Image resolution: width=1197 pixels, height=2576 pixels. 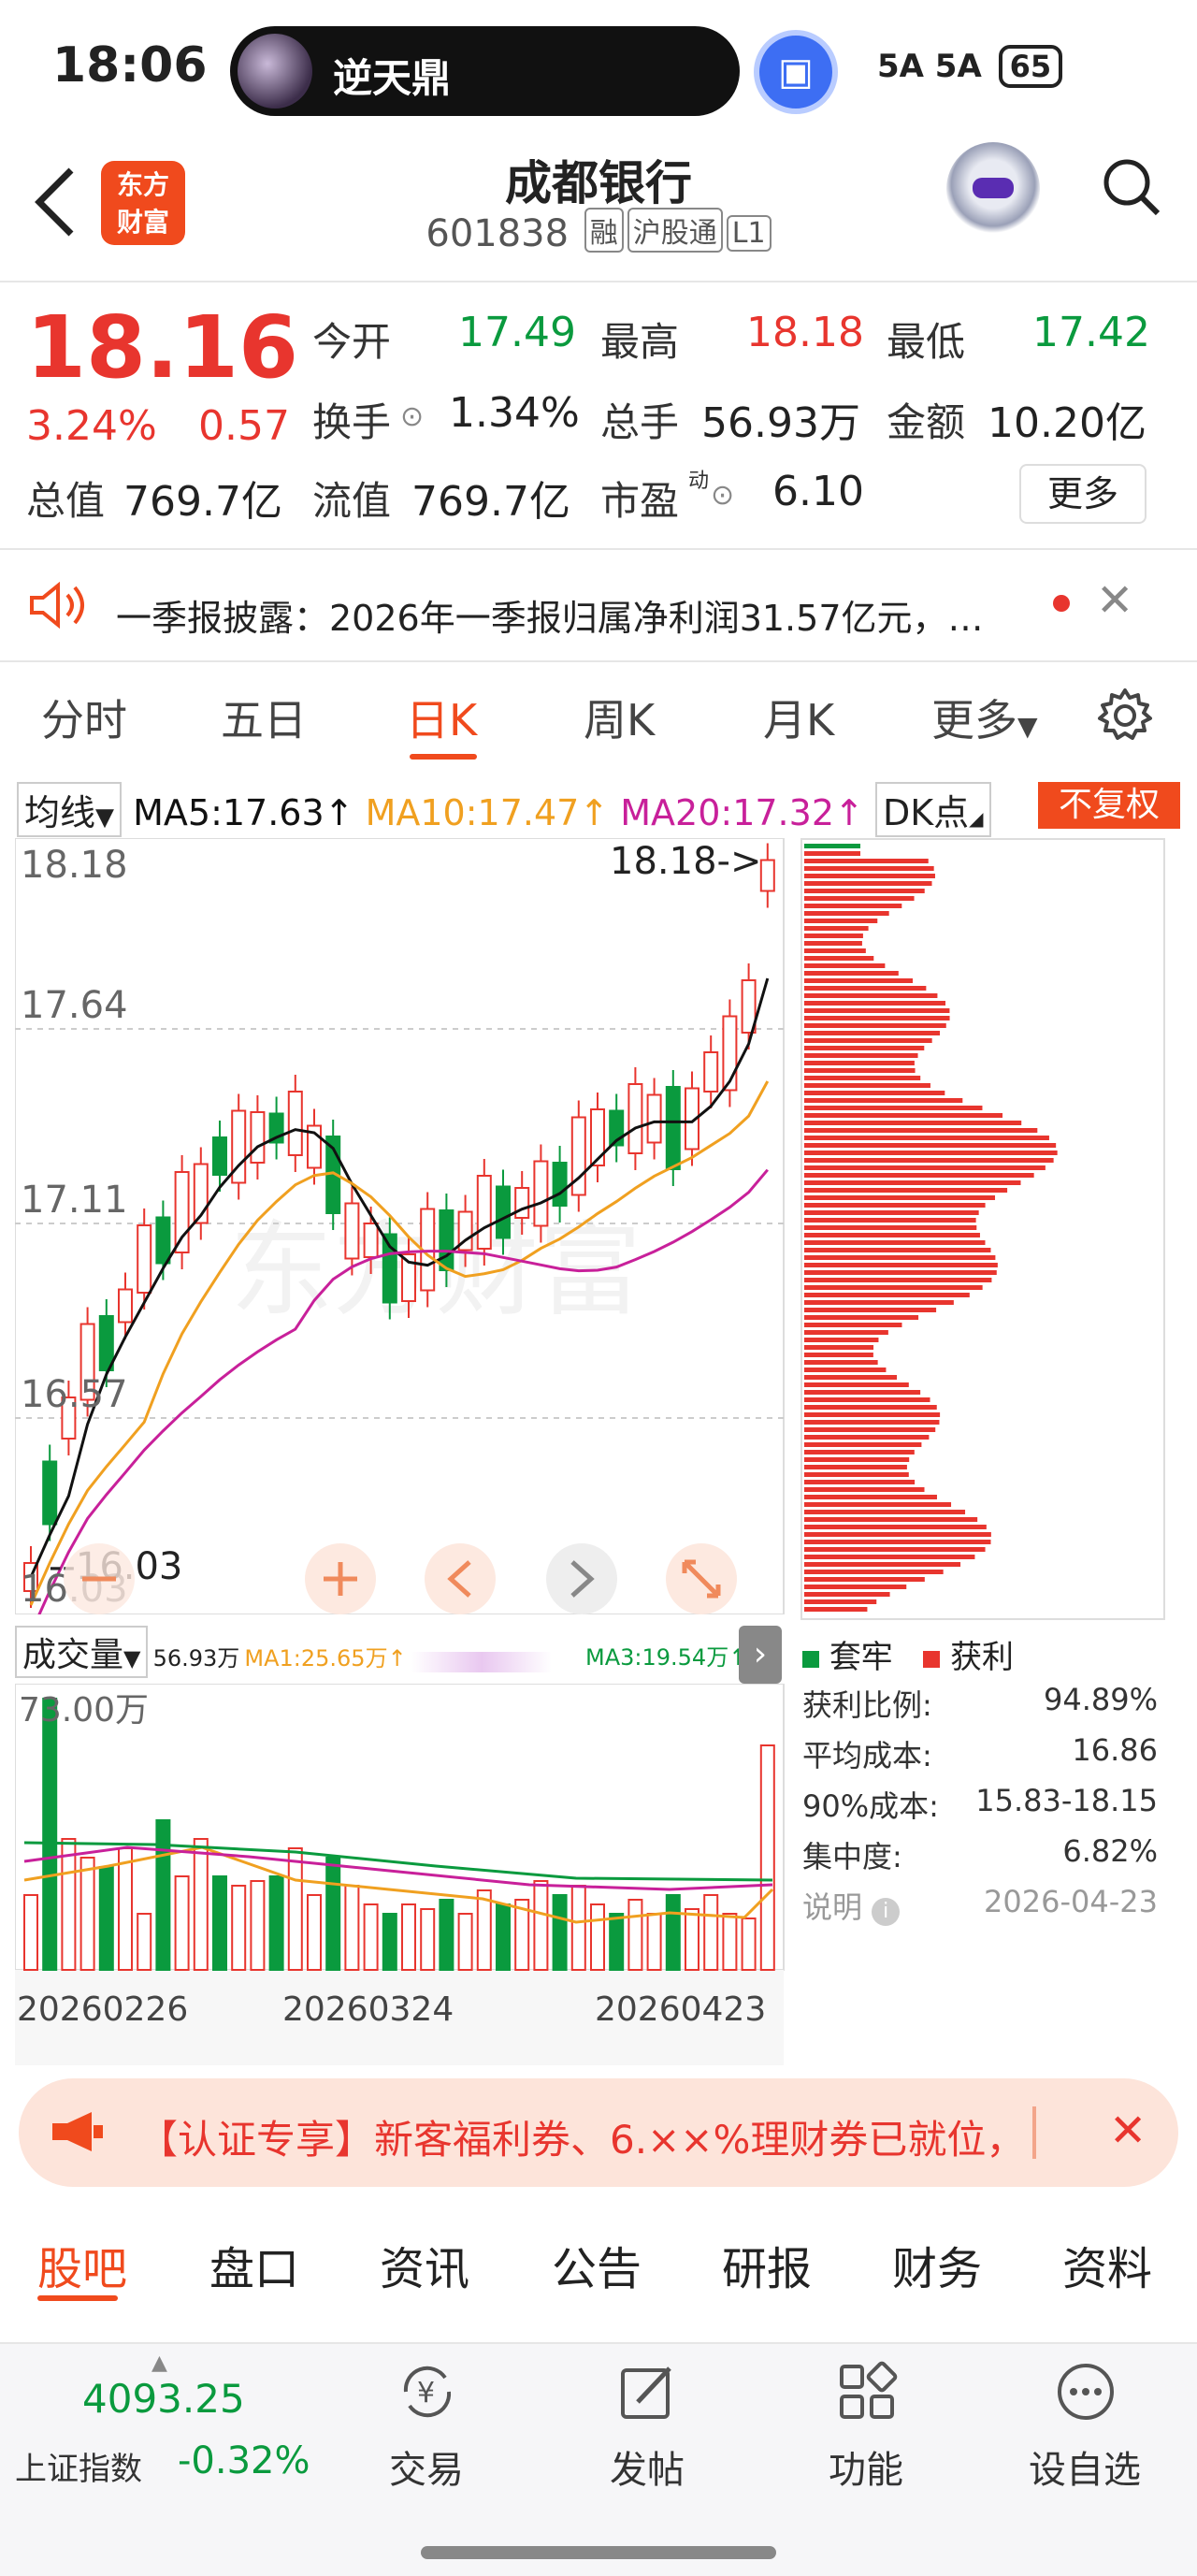 I want to click on search-icon, so click(x=1131, y=187).